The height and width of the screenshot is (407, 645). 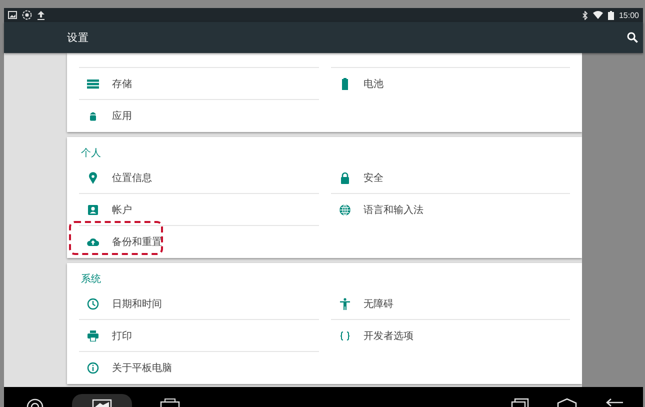 I want to click on back-icon, so click(x=615, y=402).